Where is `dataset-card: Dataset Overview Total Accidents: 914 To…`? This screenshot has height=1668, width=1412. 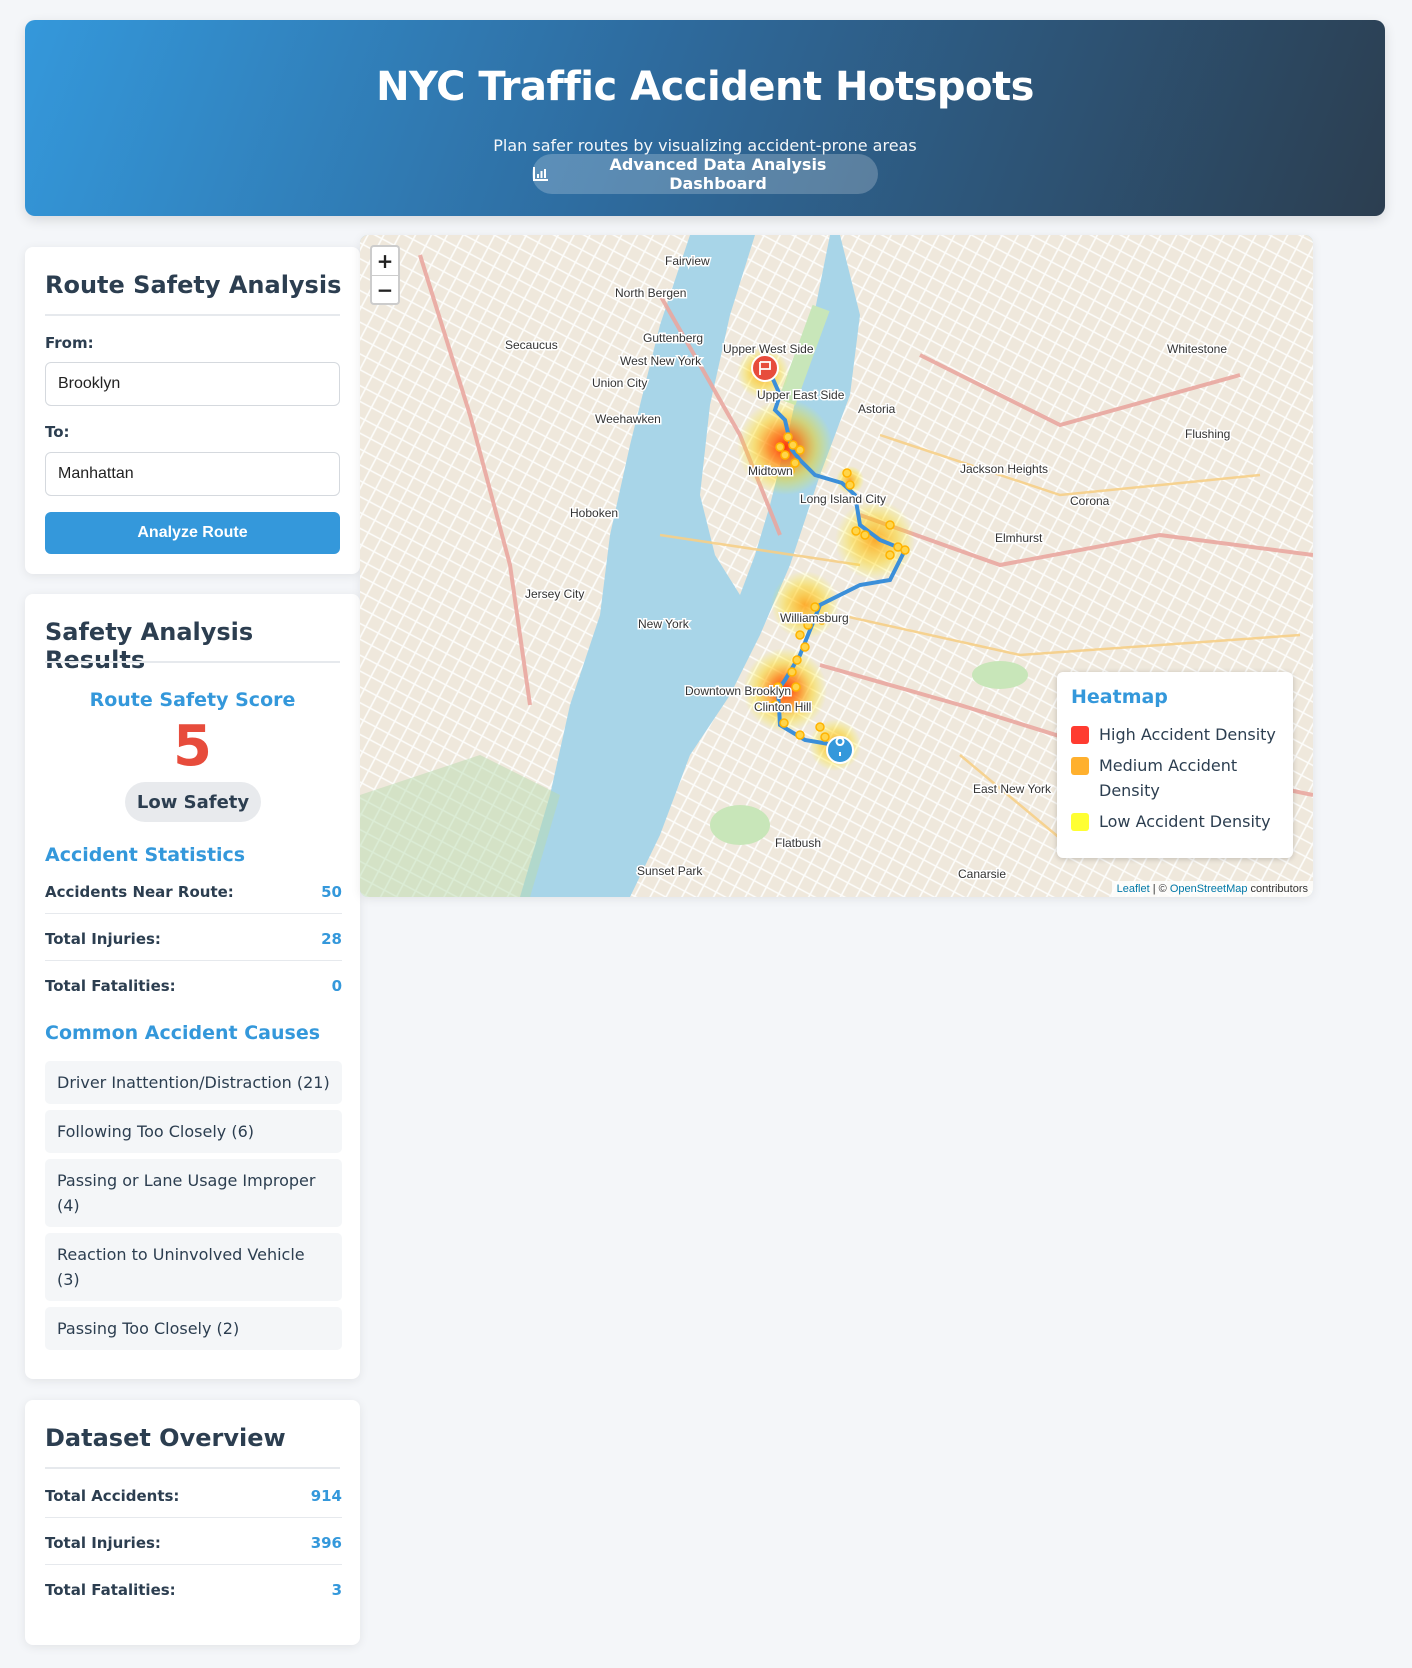 dataset-card: Dataset Overview Total Accidents: 914 To… is located at coordinates (192, 1522).